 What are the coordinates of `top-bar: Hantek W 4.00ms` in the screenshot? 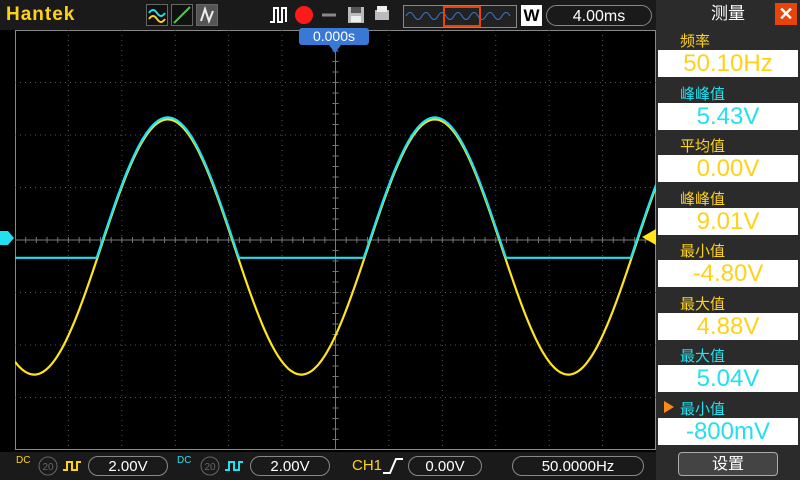 It's located at (328, 15).